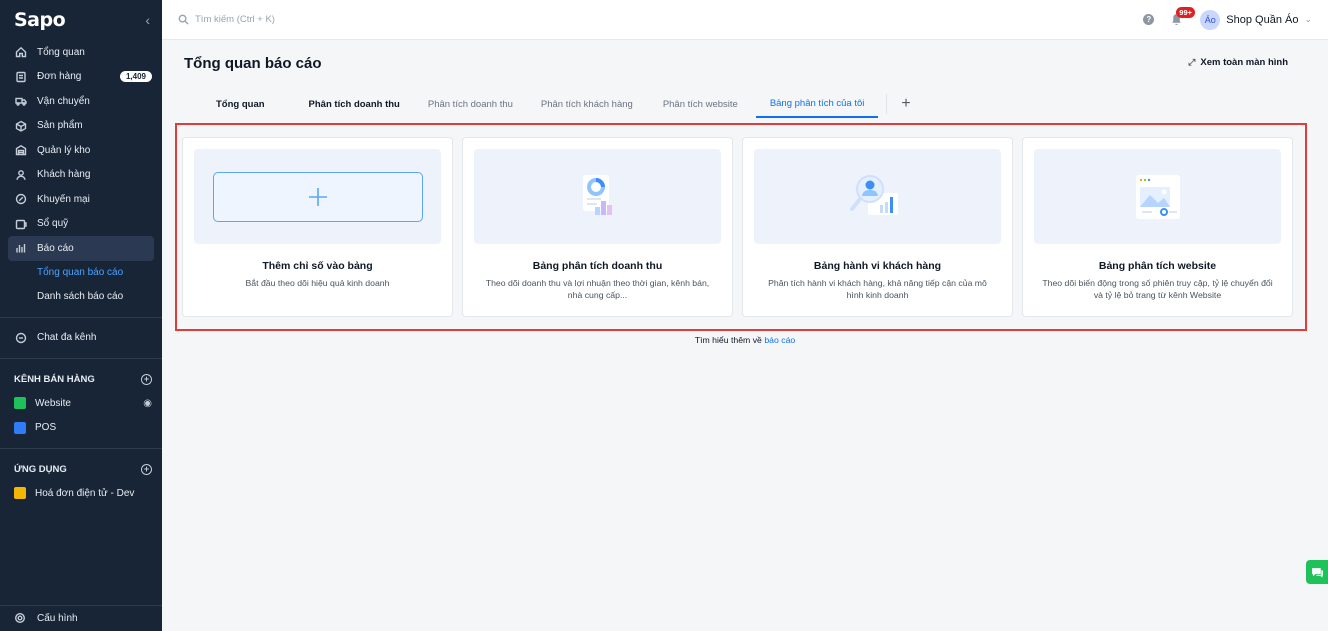 The width and height of the screenshot is (1328, 631). Describe the element at coordinates (54, 379) in the screenshot. I see `sales-channels-title: KÊNH BÁN HÀNG` at that location.